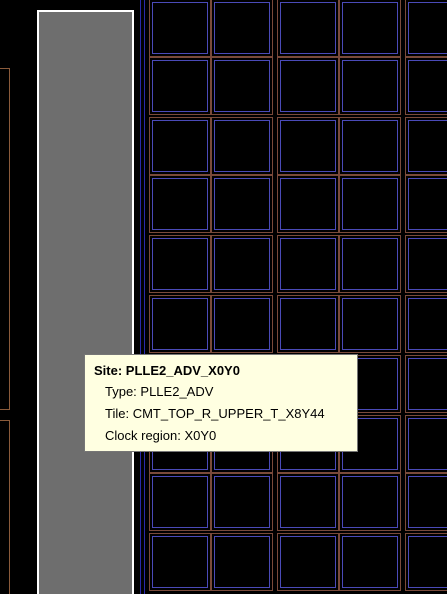  I want to click on tooltip-type: Type: PLLE2_ADV, so click(159, 391).